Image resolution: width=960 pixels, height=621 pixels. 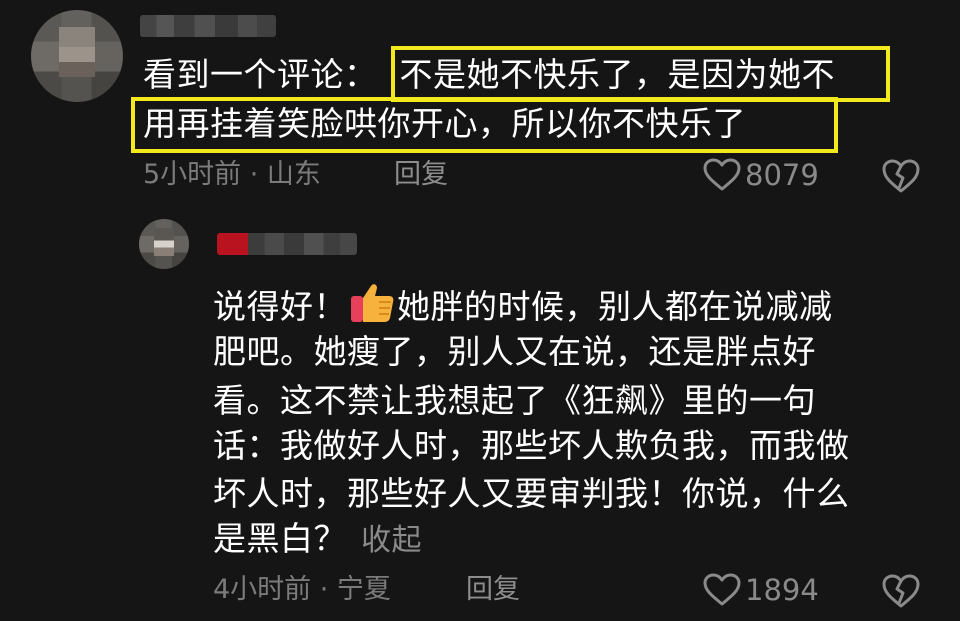 I want to click on comment-like-count: 8079, so click(x=782, y=175).